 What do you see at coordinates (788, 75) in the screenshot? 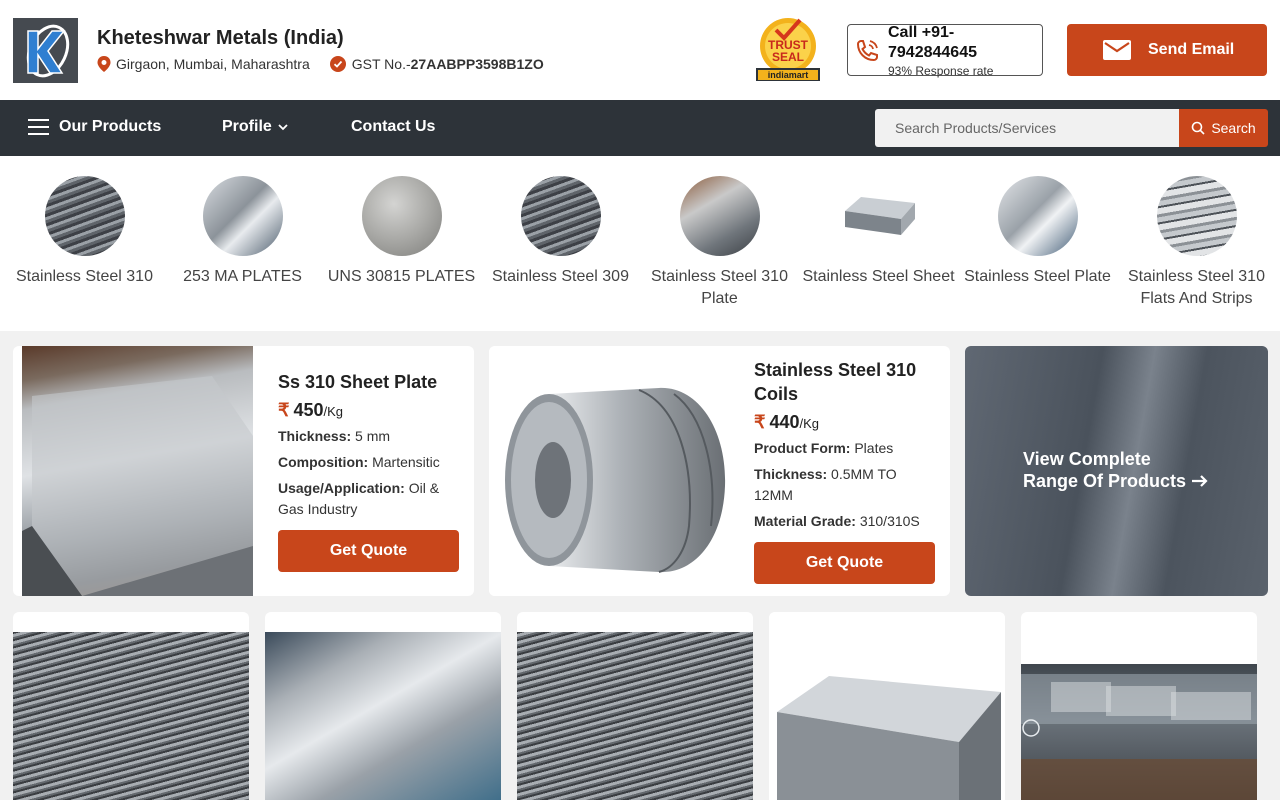
I see `trust-seal-brand: indiamart` at bounding box center [788, 75].